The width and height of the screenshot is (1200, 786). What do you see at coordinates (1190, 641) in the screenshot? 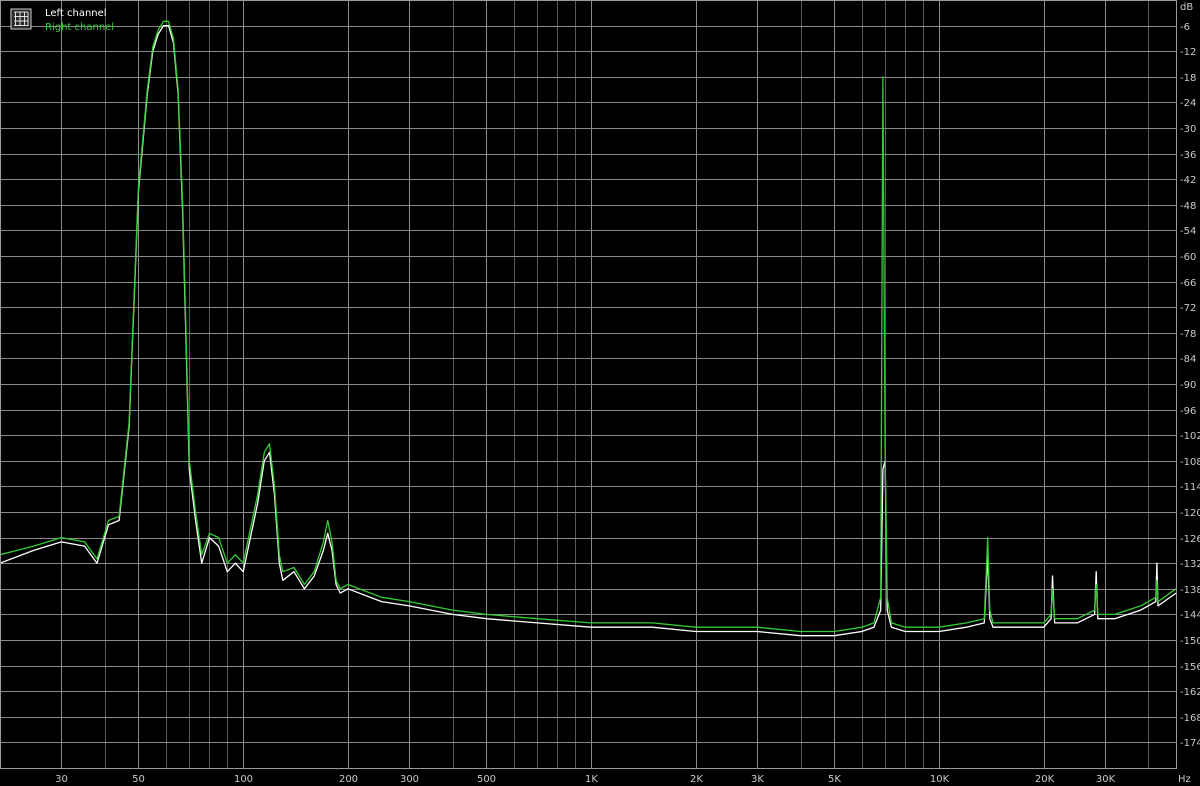
I see `y-tick-label: -150` at bounding box center [1190, 641].